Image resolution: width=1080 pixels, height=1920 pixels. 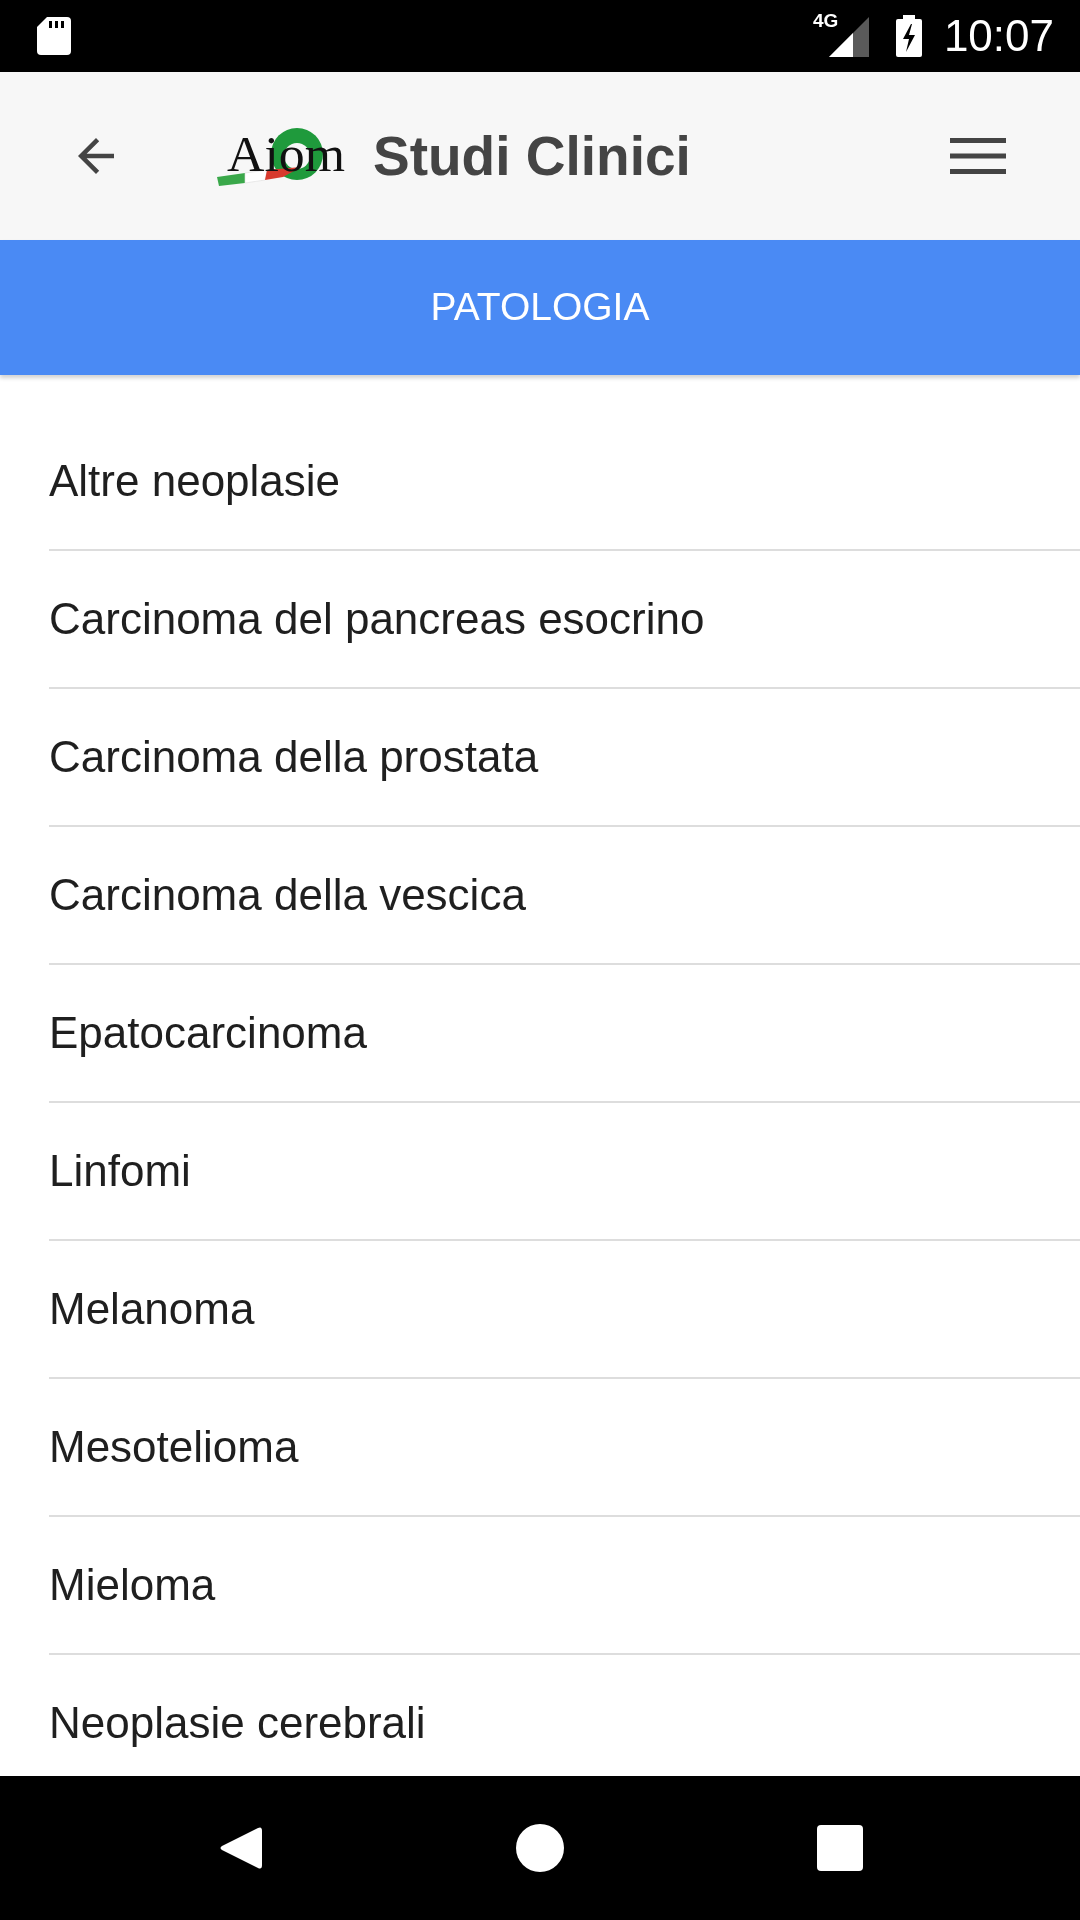 What do you see at coordinates (540, 1848) in the screenshot?
I see `circle-home-icon` at bounding box center [540, 1848].